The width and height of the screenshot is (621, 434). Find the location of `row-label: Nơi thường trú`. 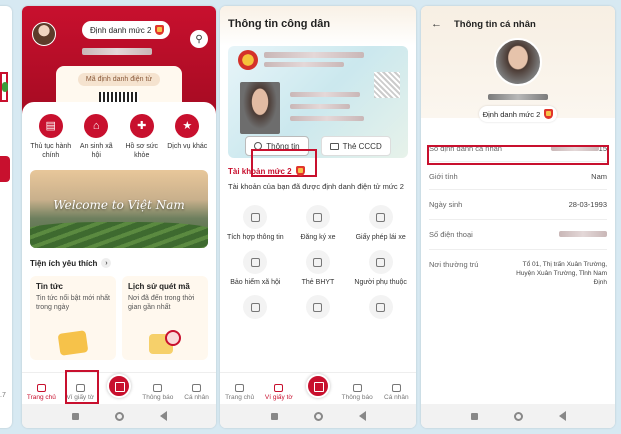

row-label: Nơi thường trú is located at coordinates (454, 264).